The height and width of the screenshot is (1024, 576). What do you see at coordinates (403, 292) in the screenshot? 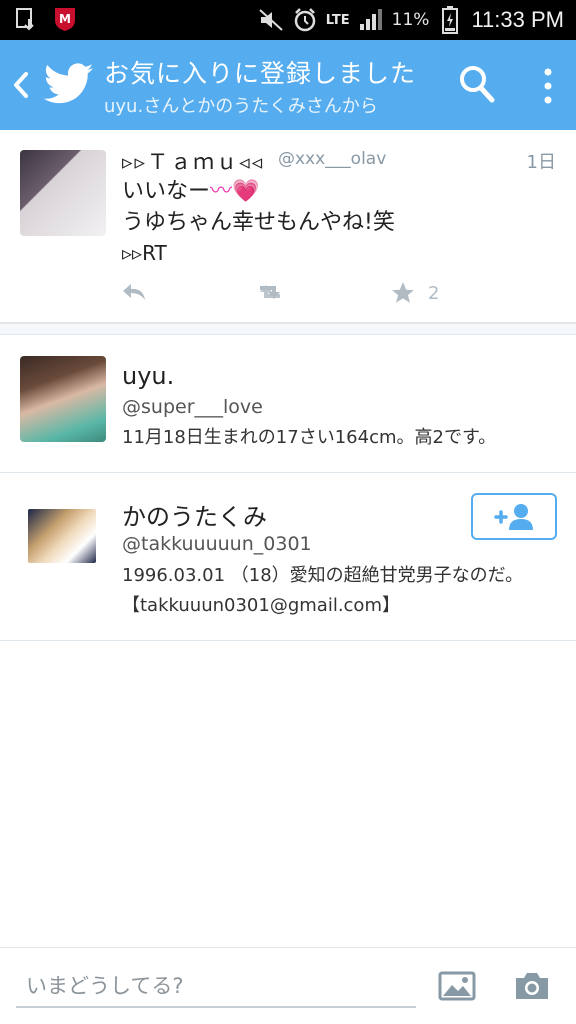
I see `star-icon` at bounding box center [403, 292].